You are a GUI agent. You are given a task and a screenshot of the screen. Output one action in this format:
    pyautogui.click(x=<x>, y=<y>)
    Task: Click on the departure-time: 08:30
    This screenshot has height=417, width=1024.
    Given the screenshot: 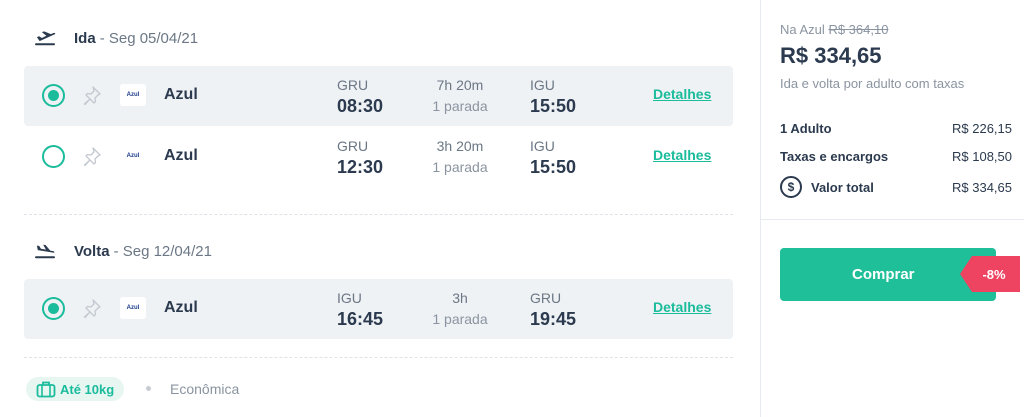 What is the action you would take?
    pyautogui.click(x=360, y=106)
    